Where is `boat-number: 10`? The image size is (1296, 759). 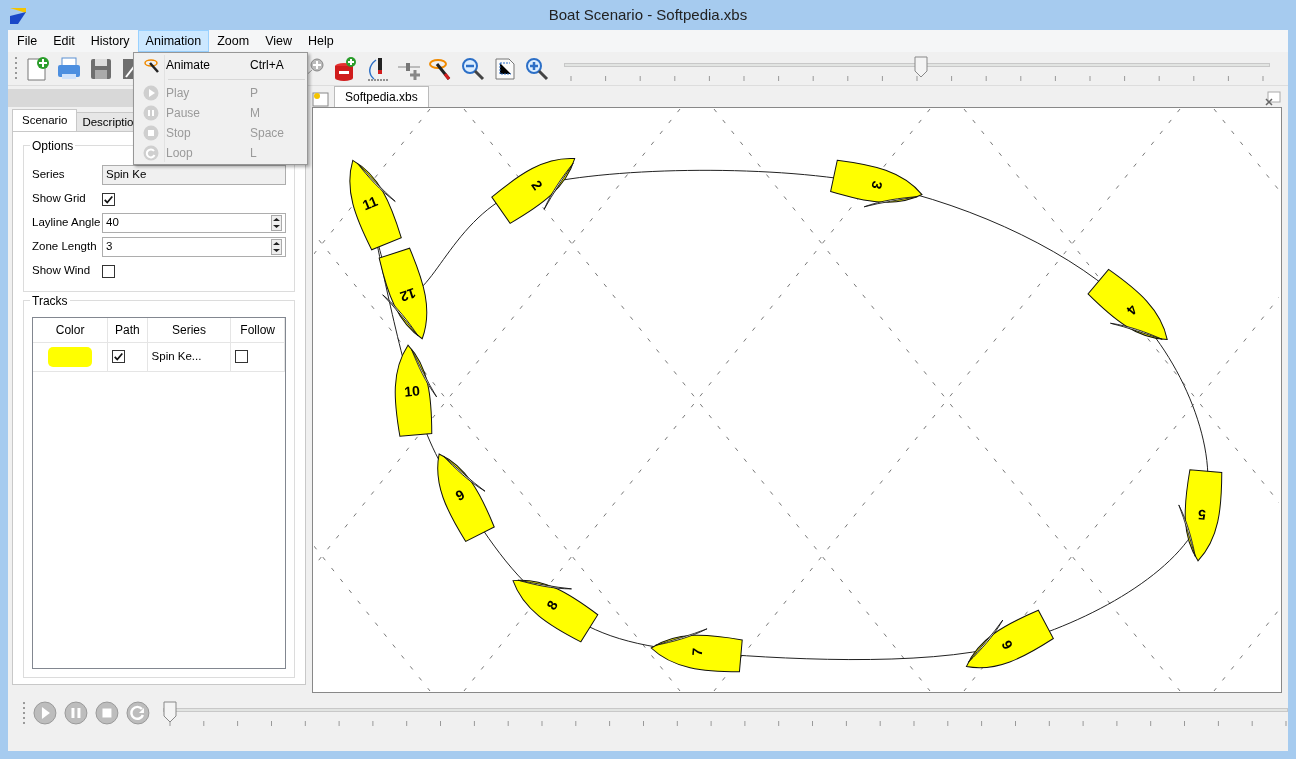
boat-number: 10 is located at coordinates (412, 391).